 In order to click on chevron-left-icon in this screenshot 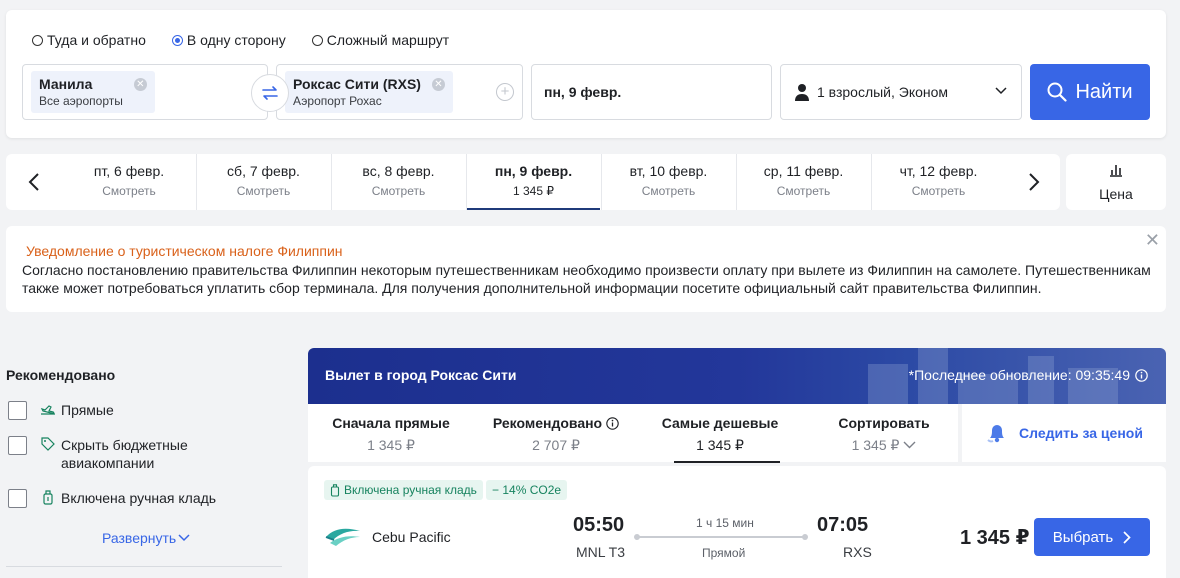, I will do `click(33, 182)`.